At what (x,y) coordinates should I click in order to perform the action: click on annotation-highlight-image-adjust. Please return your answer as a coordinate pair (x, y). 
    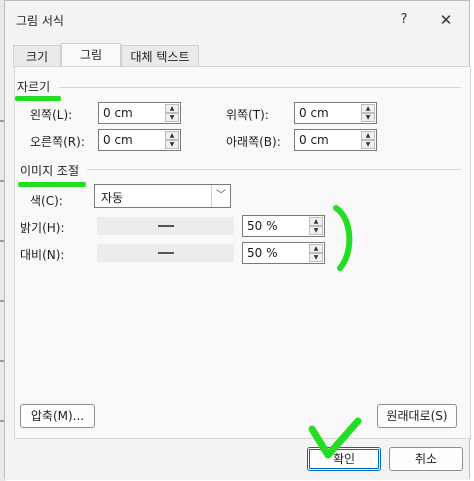
    Looking at the image, I should click on (52, 184).